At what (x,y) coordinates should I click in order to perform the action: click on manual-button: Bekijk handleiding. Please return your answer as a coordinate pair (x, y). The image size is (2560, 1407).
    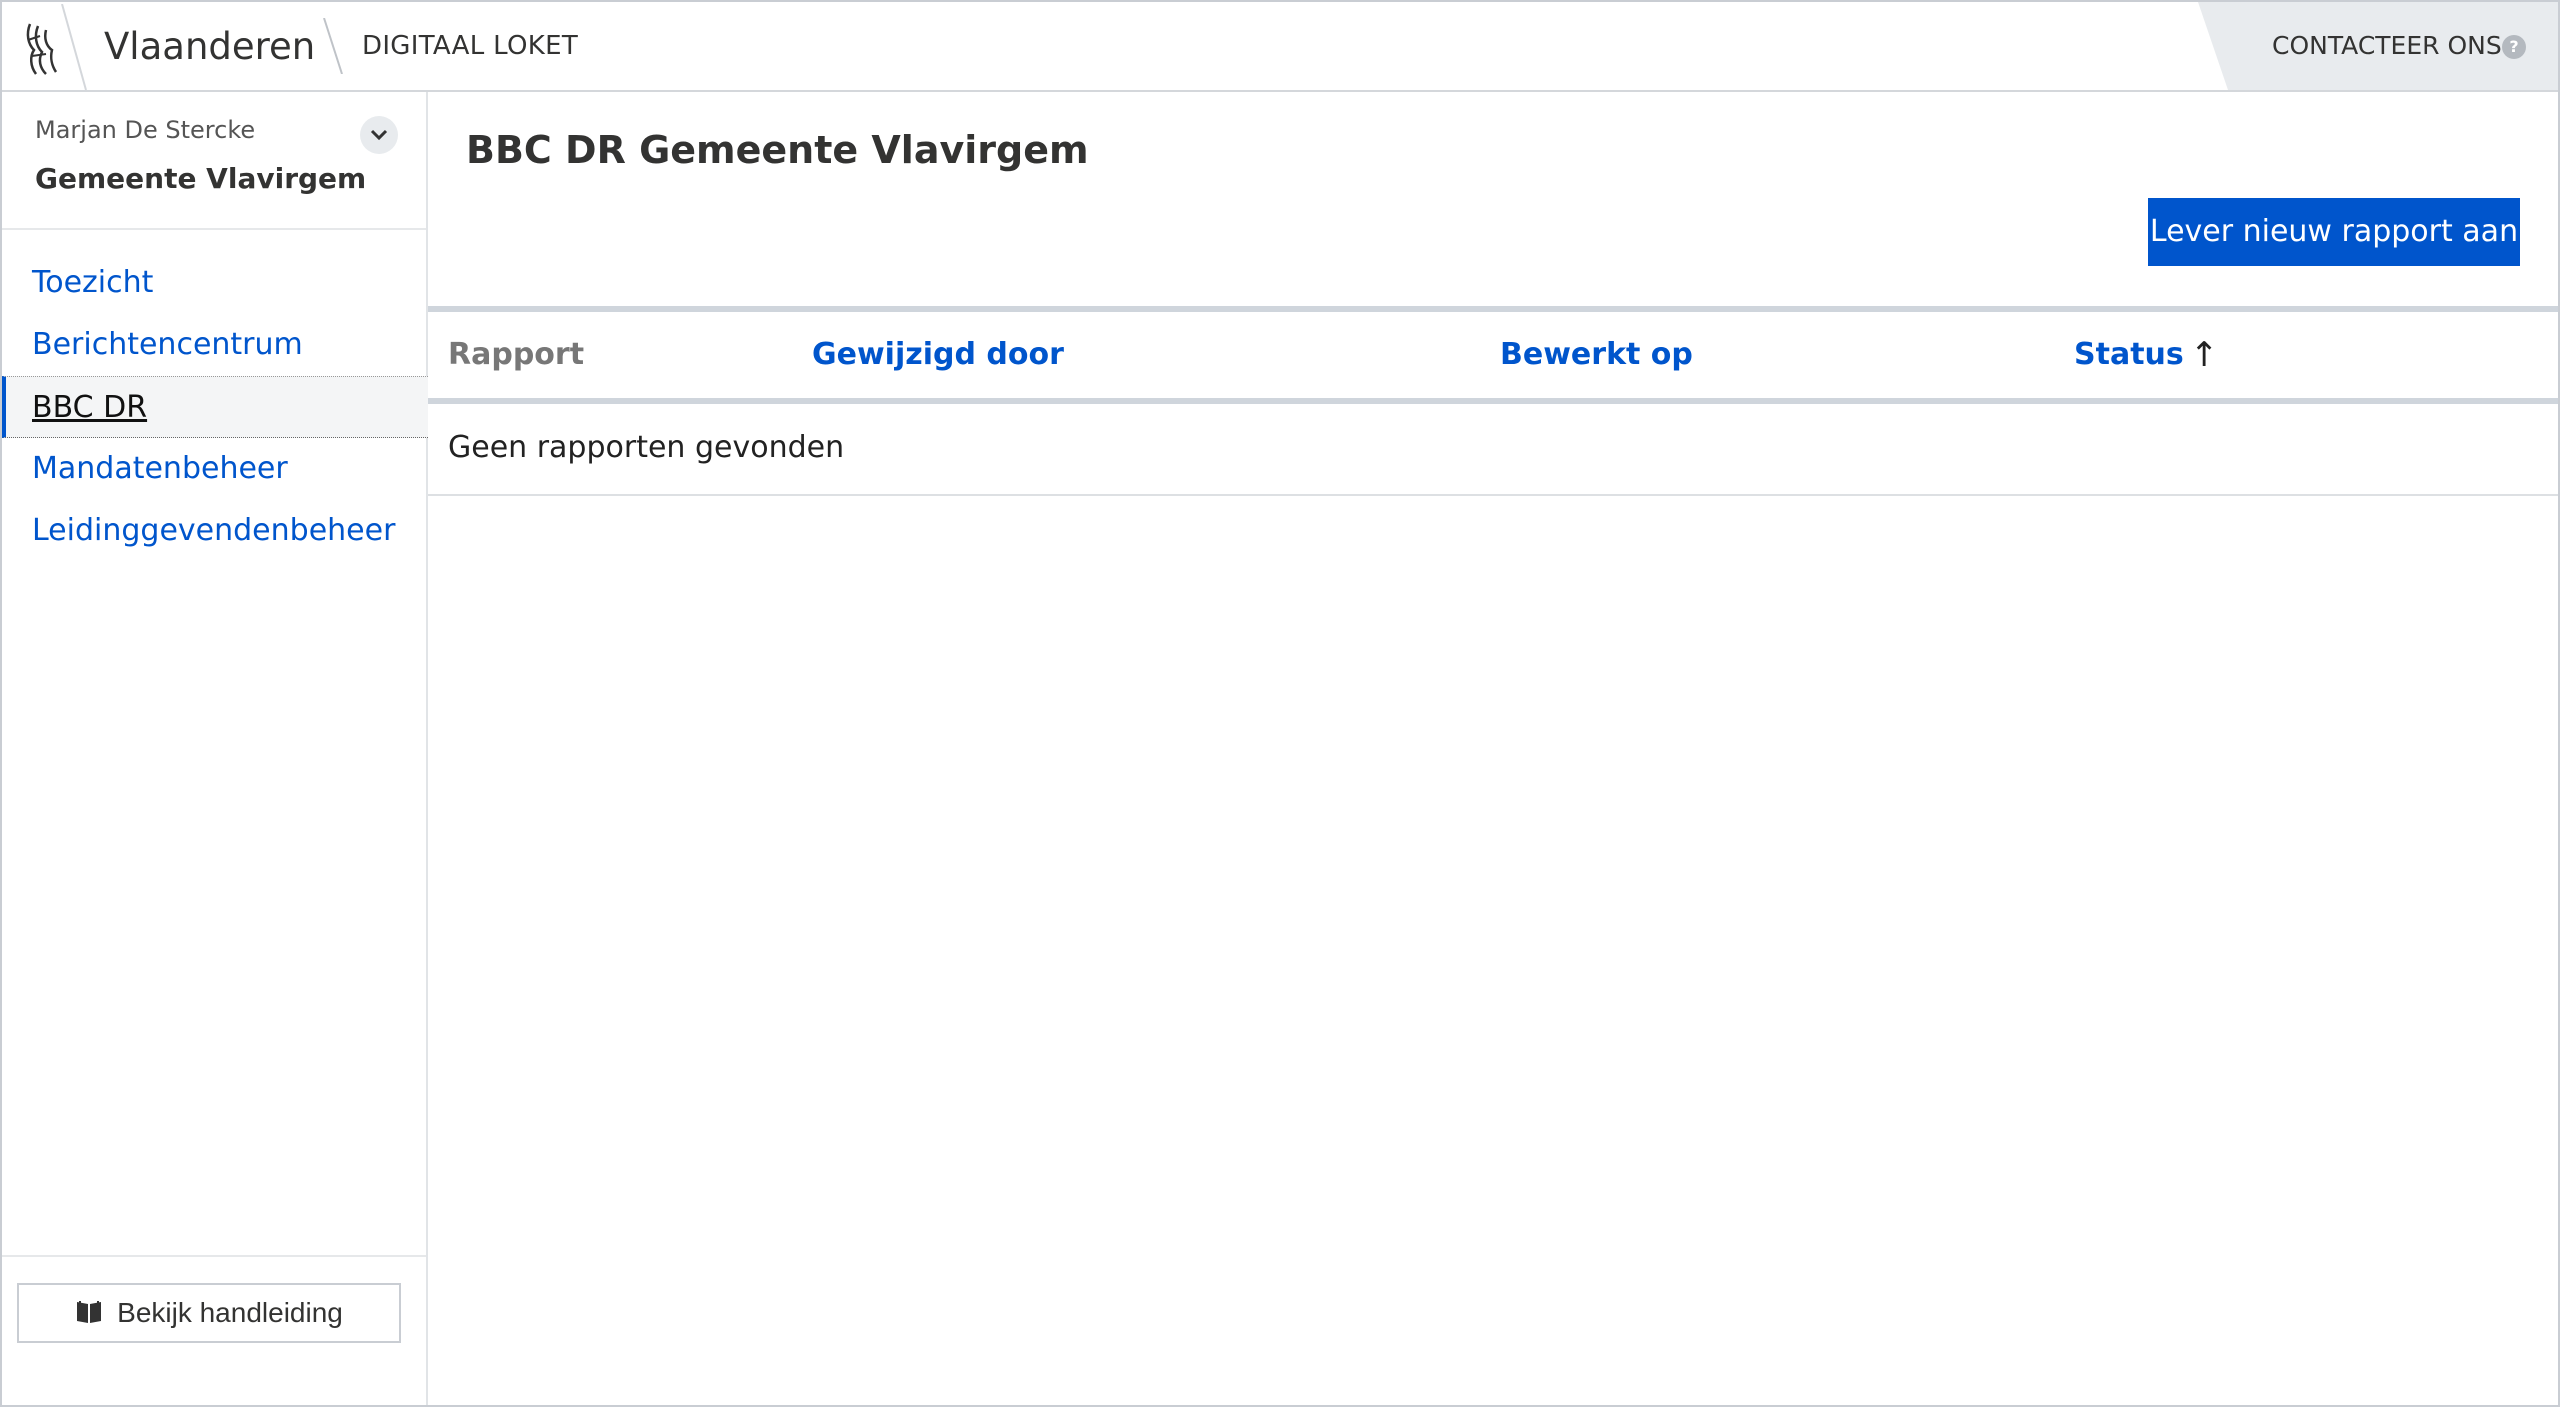
    Looking at the image, I should click on (209, 1313).